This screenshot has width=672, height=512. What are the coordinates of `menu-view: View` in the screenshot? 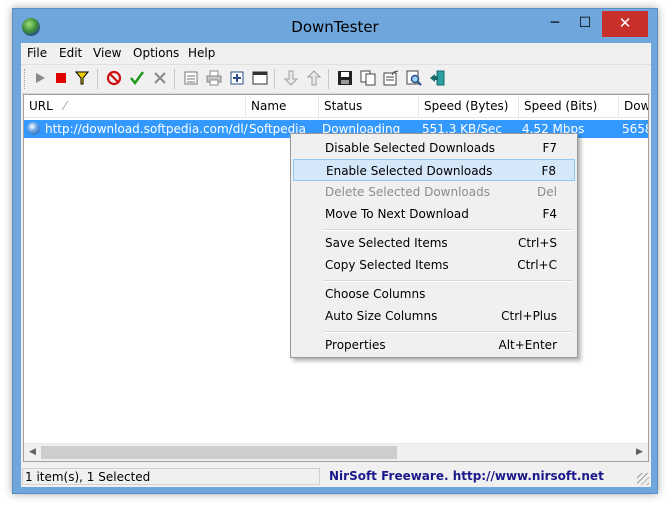 It's located at (107, 53).